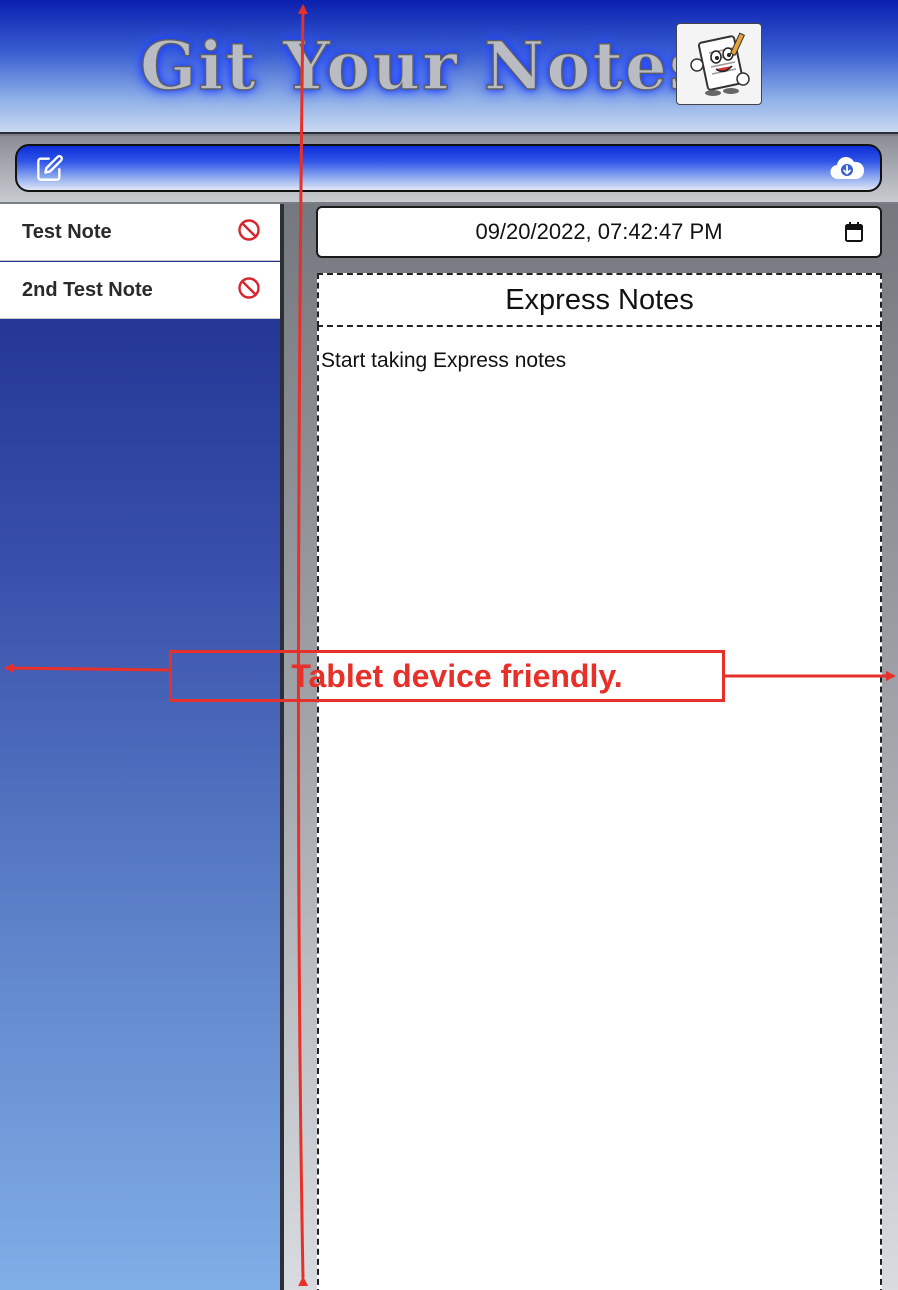 The height and width of the screenshot is (1290, 898). I want to click on new-note-button, so click(50, 170).